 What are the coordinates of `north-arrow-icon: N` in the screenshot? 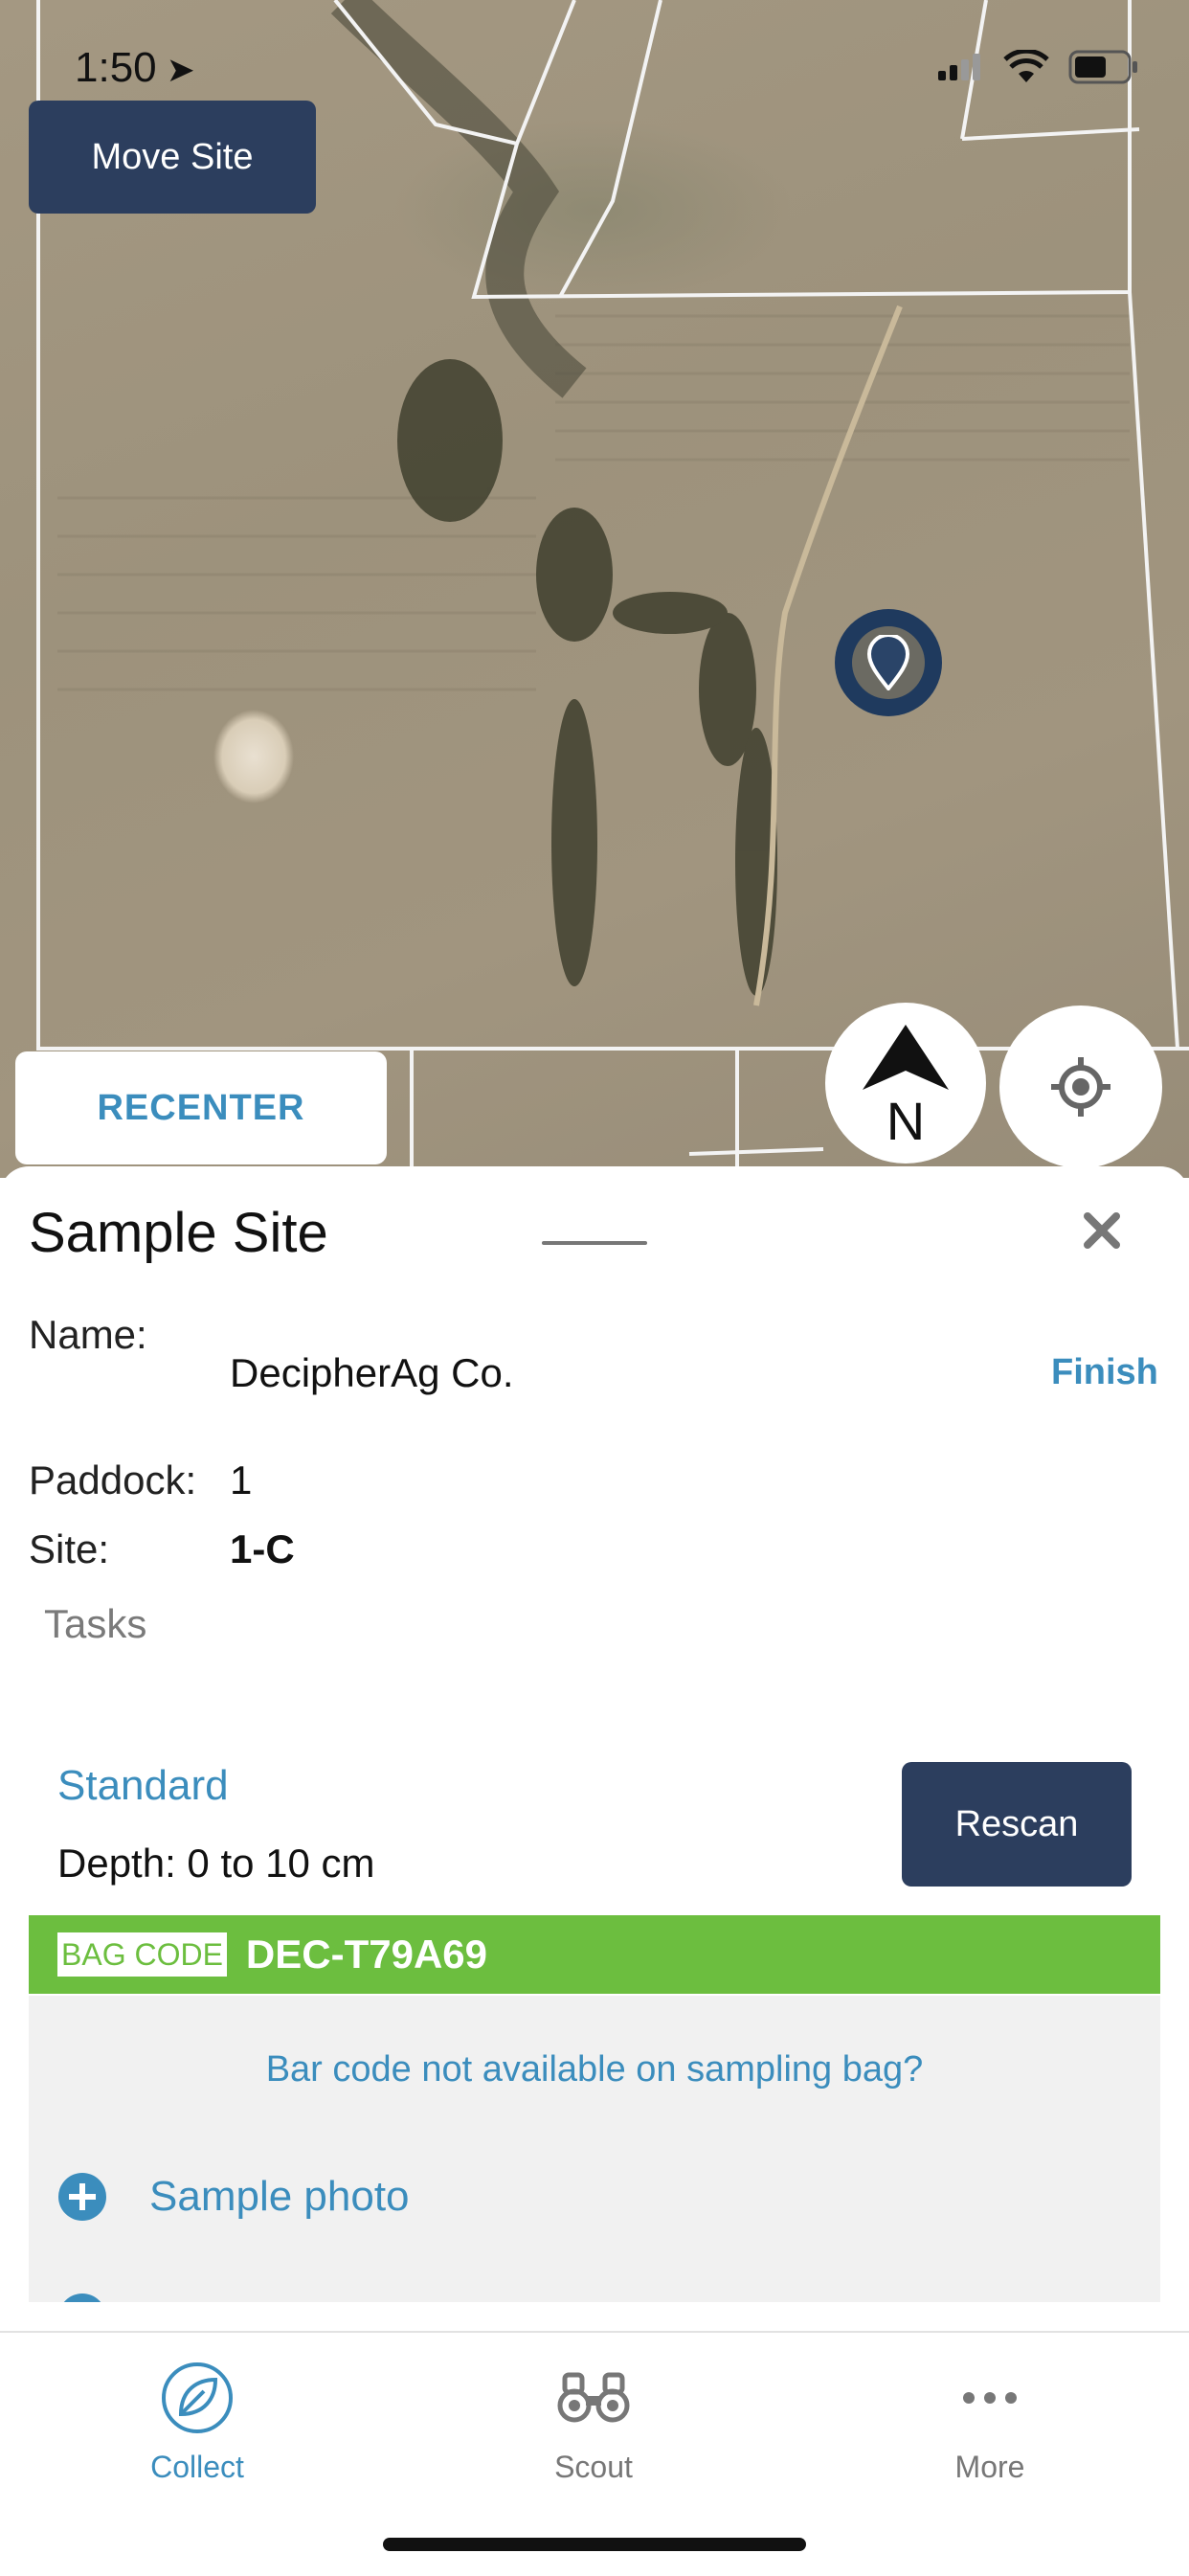 It's located at (906, 1085).